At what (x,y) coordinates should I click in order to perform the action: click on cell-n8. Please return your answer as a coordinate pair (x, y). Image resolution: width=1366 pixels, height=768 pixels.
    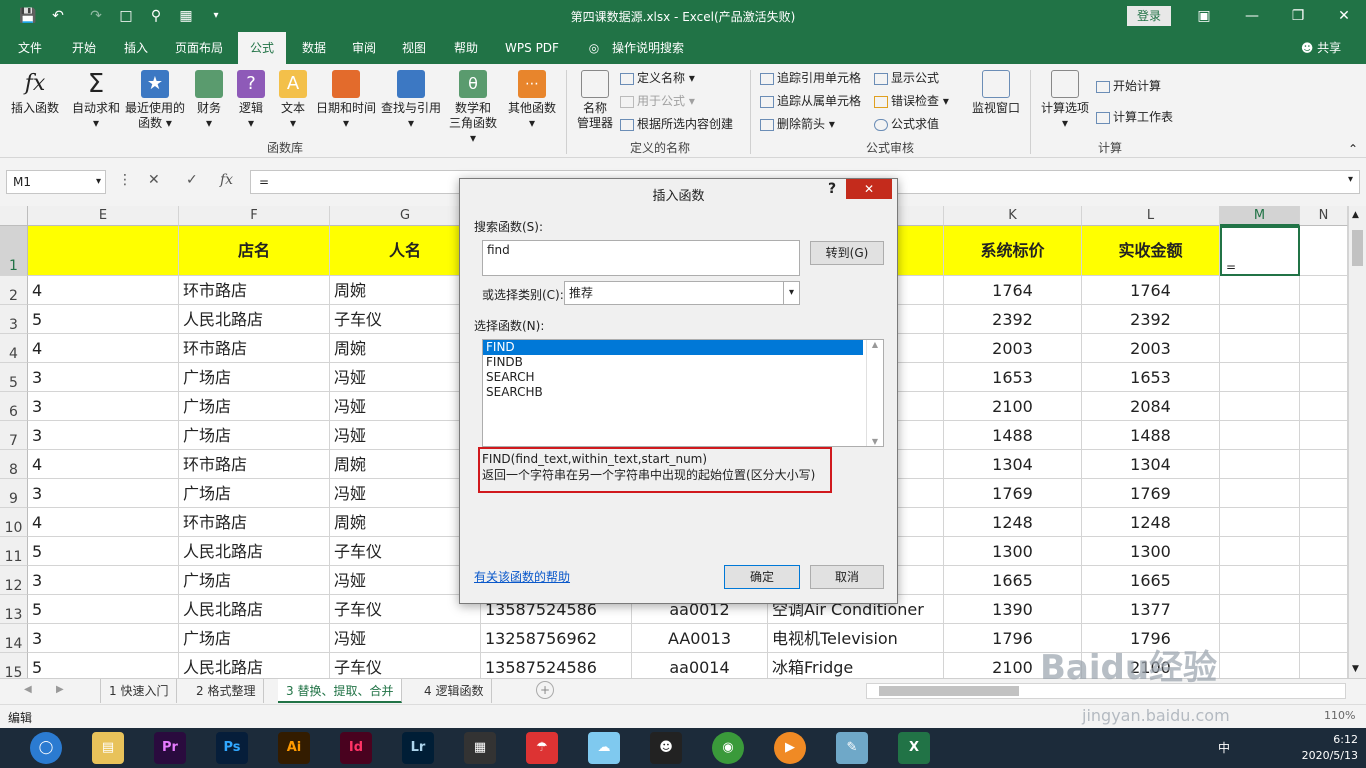
    Looking at the image, I should click on (1324, 464).